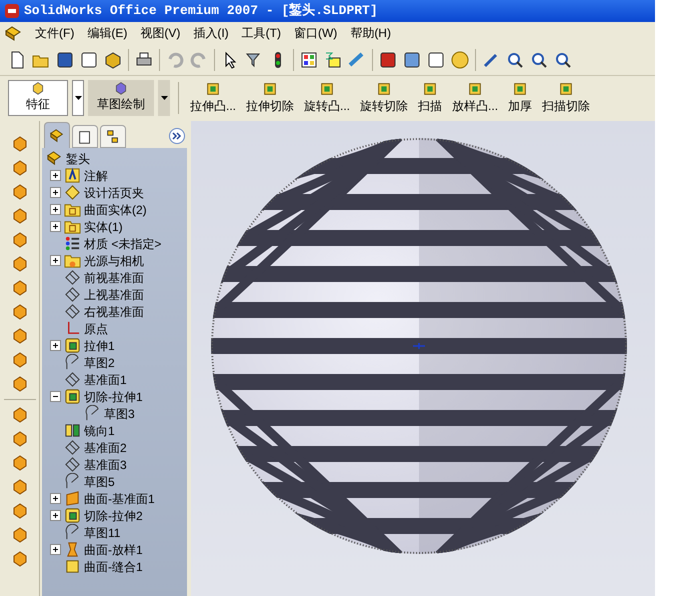  I want to click on tree-item: 拉伸1, so click(99, 345).